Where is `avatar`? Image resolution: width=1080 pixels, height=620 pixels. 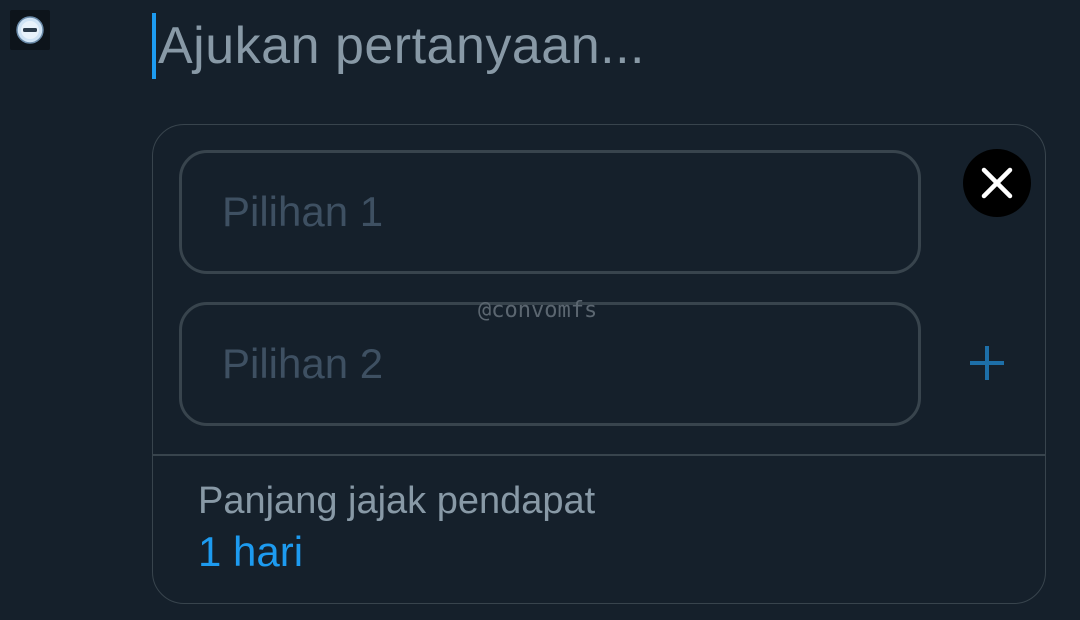 avatar is located at coordinates (30, 30).